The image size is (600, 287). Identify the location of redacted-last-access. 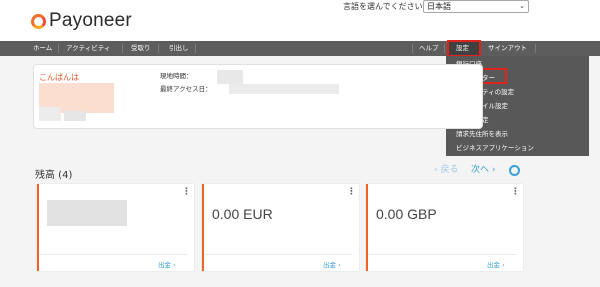
(284, 89).